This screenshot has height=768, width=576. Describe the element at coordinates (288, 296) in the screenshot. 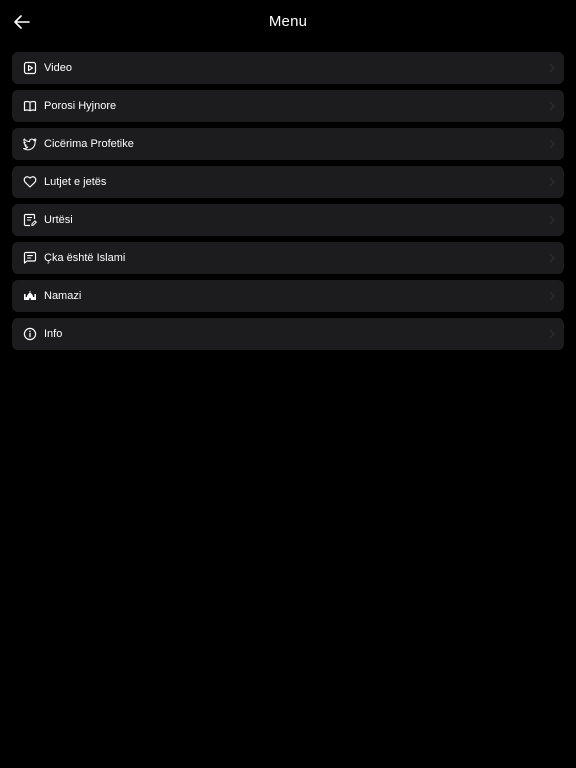

I see `menu-item-namazi: Namazi` at that location.